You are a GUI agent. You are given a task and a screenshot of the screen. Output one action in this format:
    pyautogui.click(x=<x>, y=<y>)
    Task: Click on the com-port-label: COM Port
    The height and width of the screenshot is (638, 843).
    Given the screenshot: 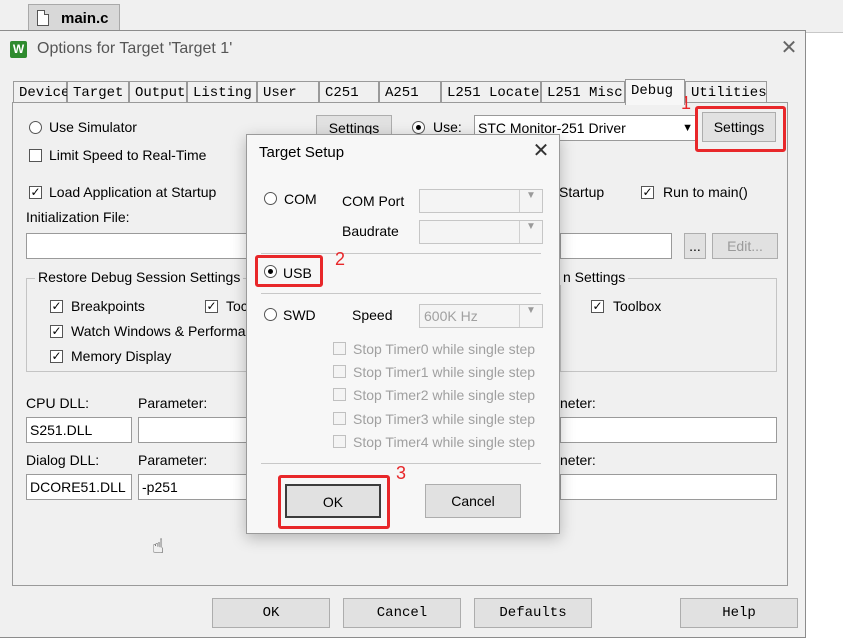 What is the action you would take?
    pyautogui.click(x=373, y=201)
    